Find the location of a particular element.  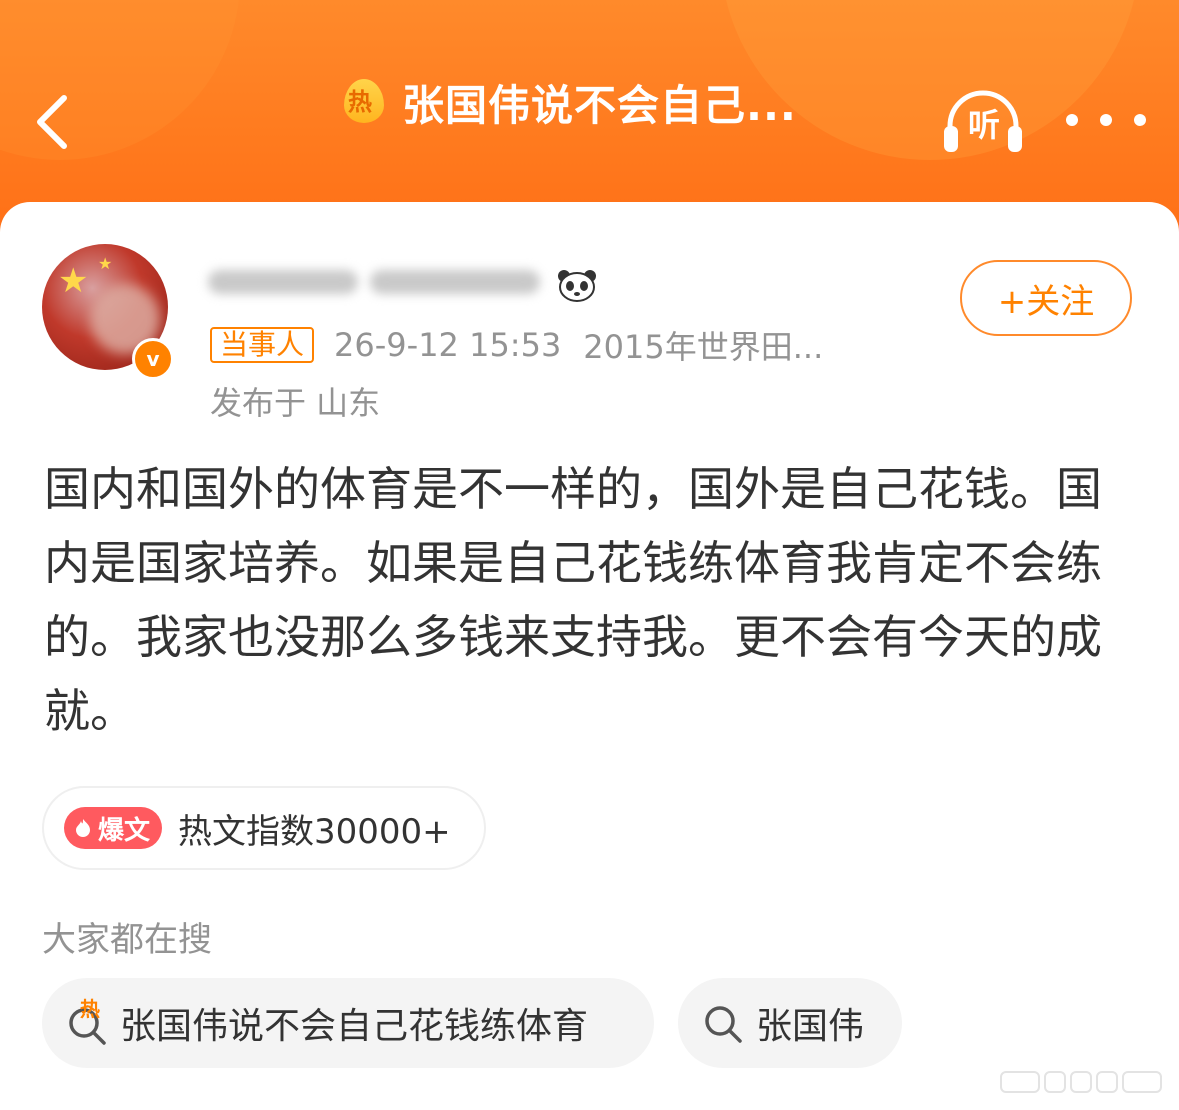

search-chip: 张国伟 is located at coordinates (790, 1023).